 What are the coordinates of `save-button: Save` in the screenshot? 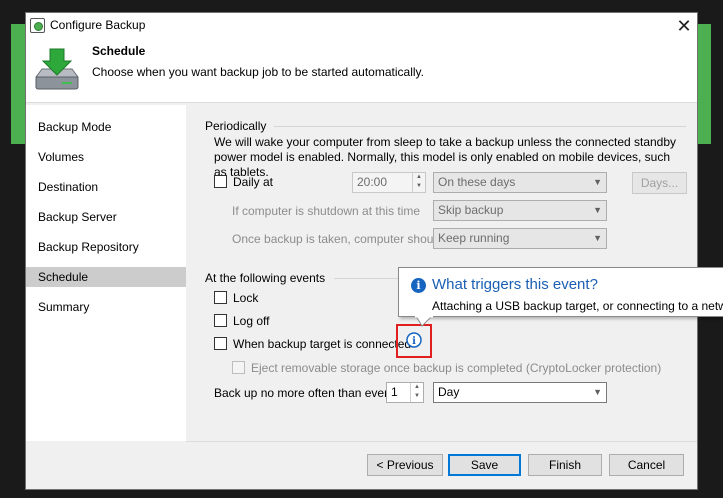 It's located at (484, 465).